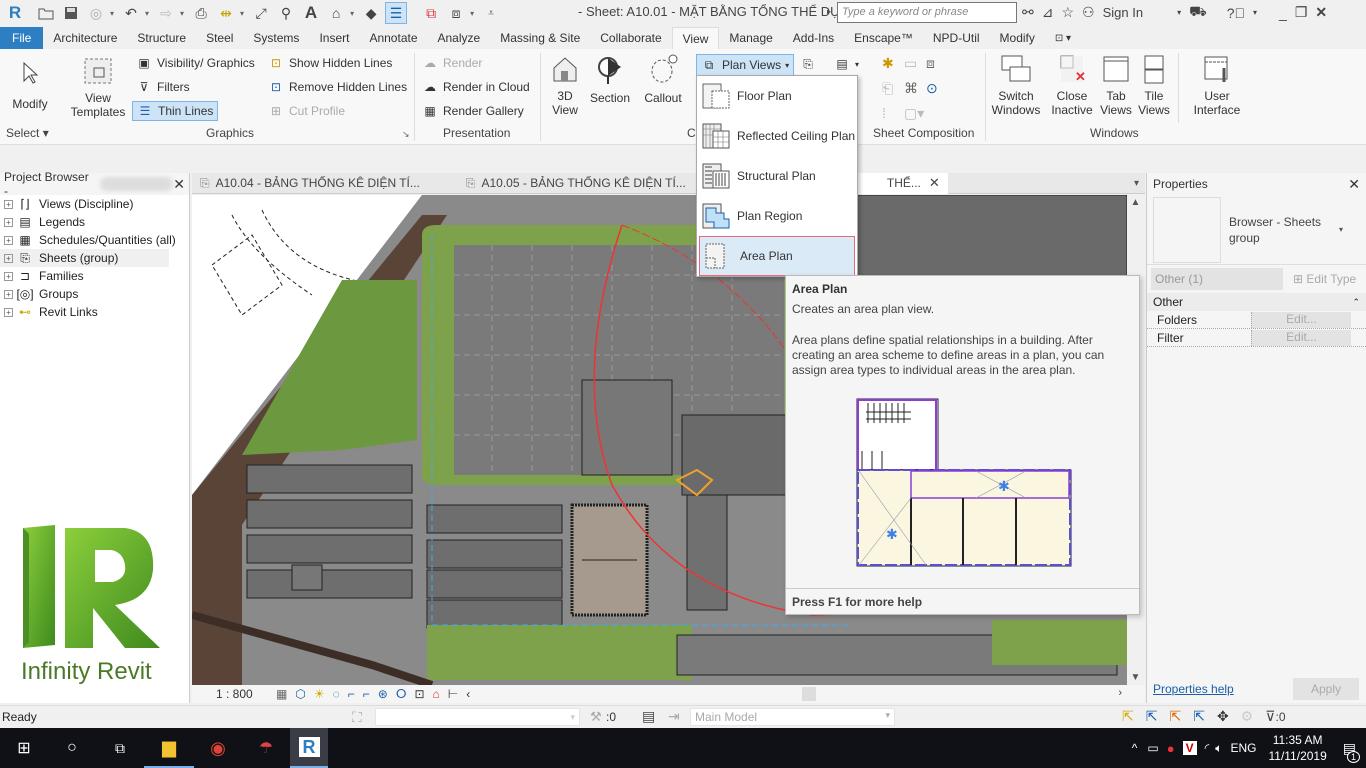  What do you see at coordinates (306, 111) in the screenshot?
I see `cut-profile-button: ⊞ Cut Profile` at bounding box center [306, 111].